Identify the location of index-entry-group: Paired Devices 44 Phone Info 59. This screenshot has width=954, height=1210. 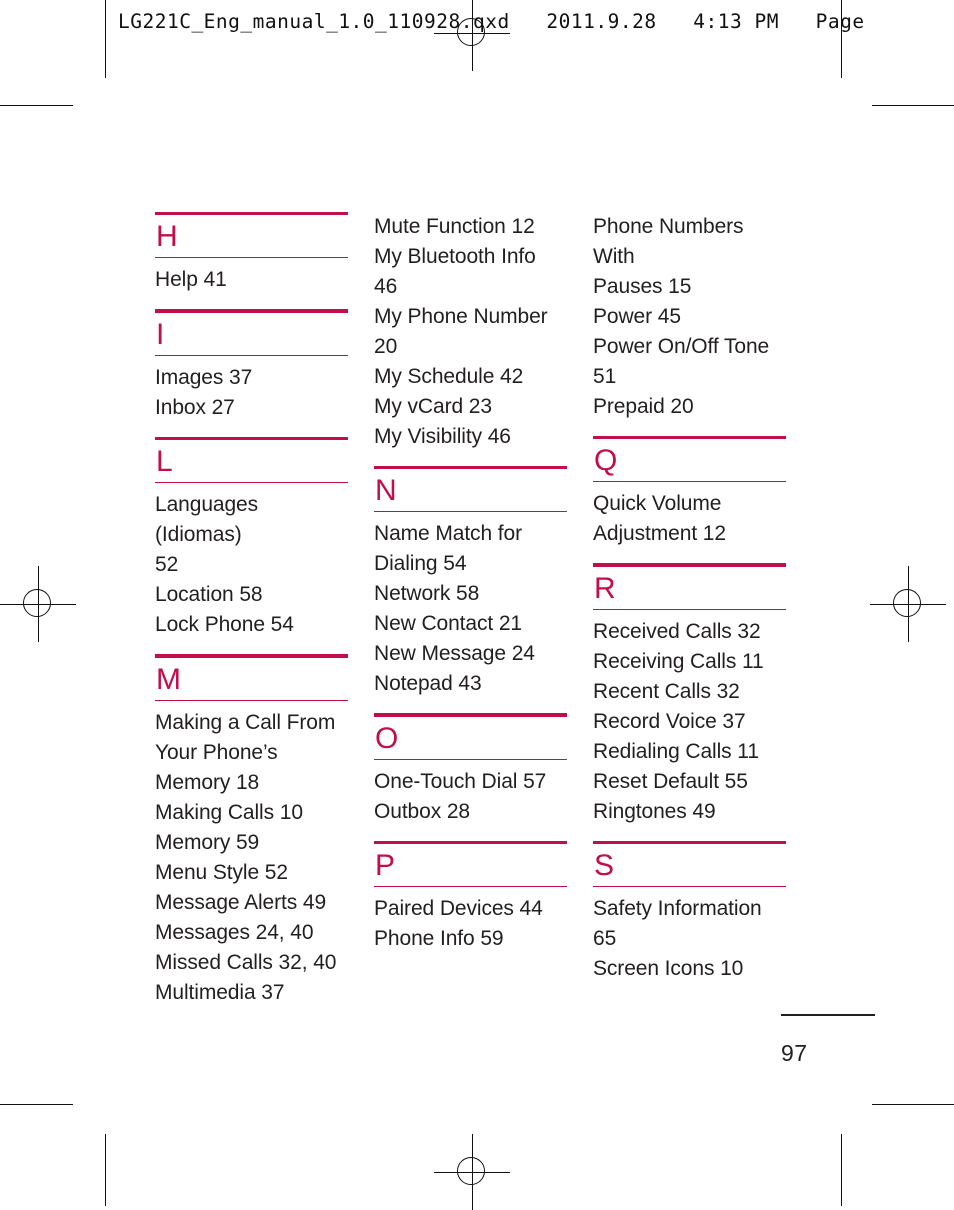
(470, 927).